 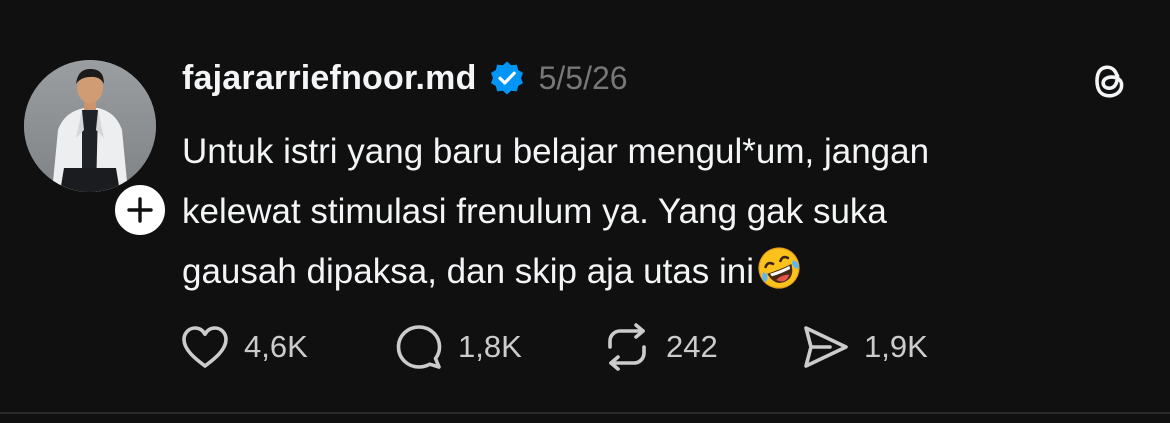 I want to click on follow-button, so click(x=140, y=210).